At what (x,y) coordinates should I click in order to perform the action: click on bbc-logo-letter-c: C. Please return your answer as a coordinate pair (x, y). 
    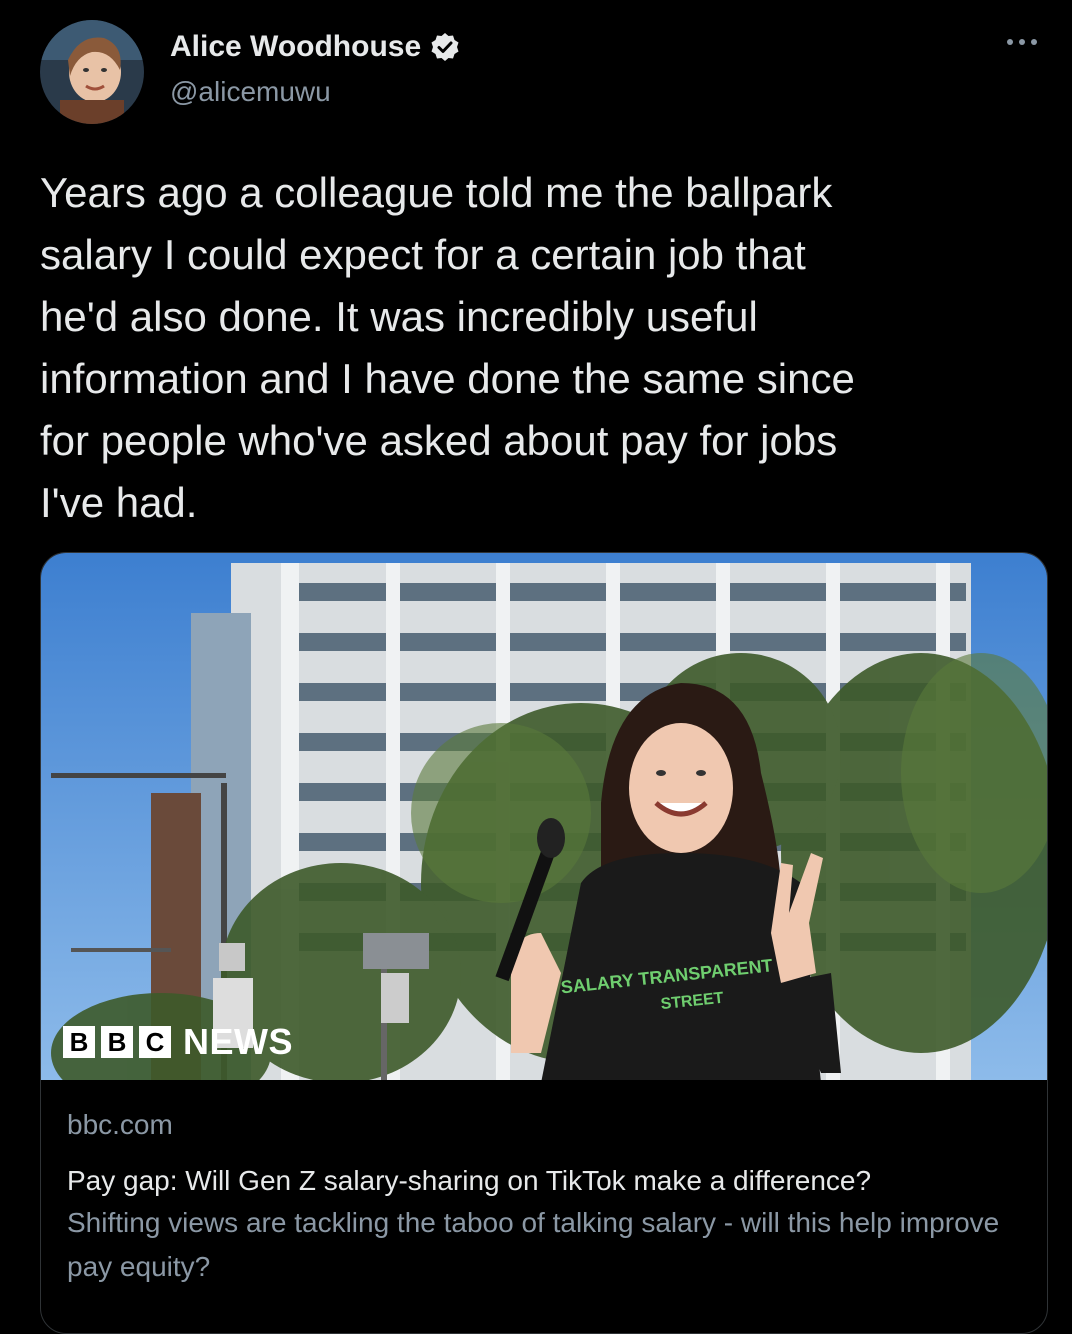
    Looking at the image, I should click on (155, 1042).